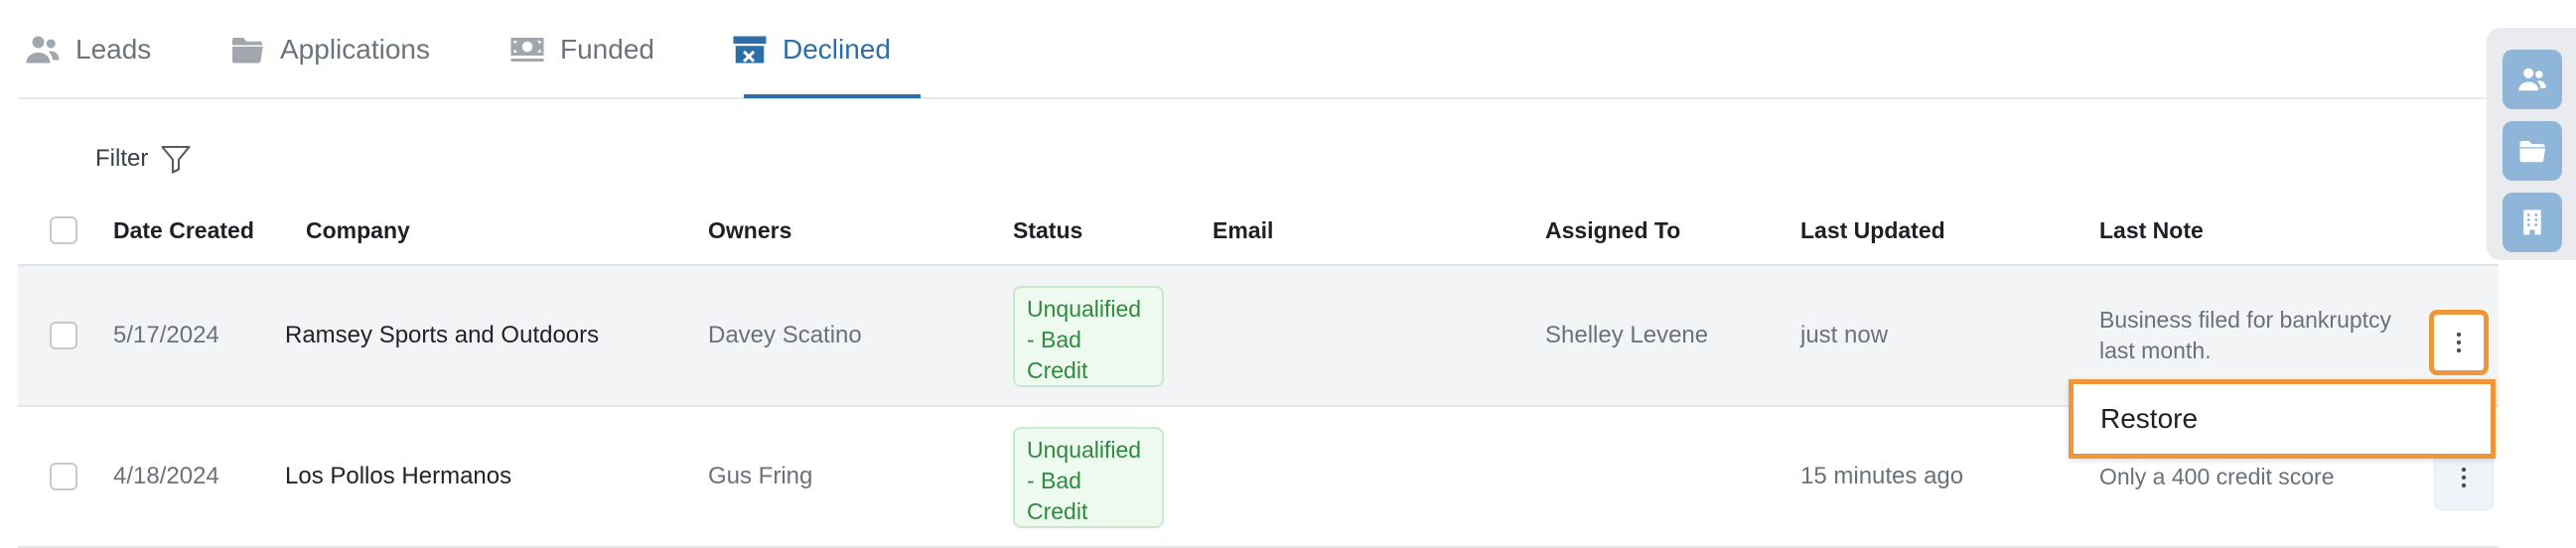 The width and height of the screenshot is (2576, 548). I want to click on tab-label: Applications, so click(355, 50).